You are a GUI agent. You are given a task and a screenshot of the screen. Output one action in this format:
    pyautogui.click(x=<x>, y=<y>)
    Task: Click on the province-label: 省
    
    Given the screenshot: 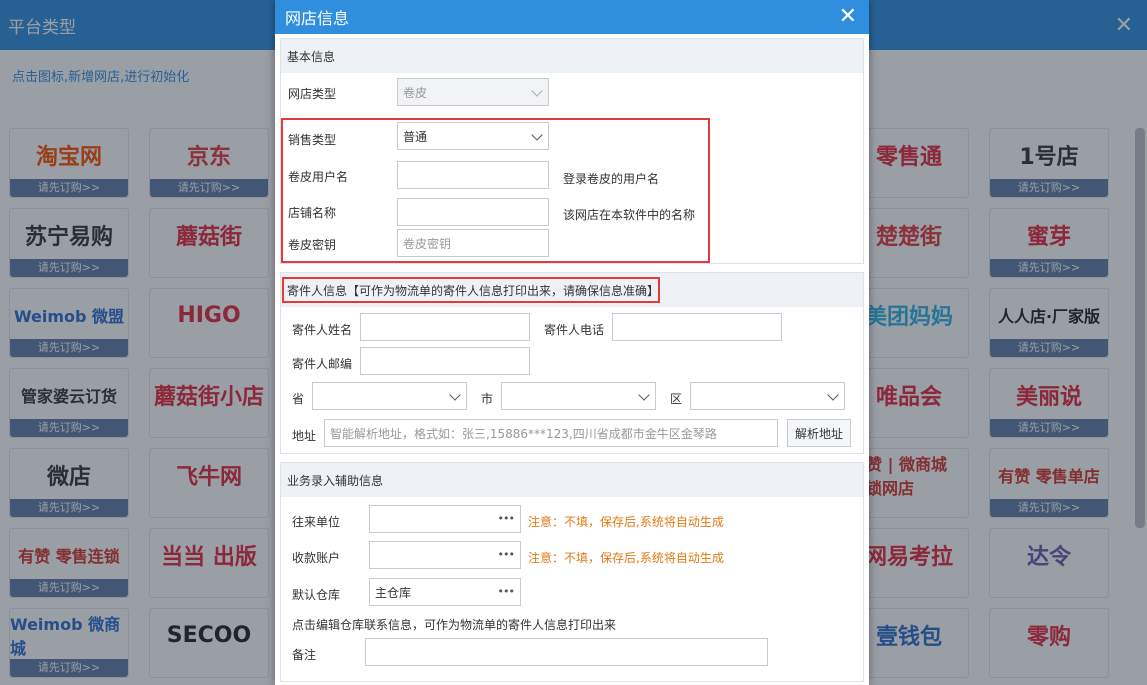 What is the action you would take?
    pyautogui.click(x=298, y=399)
    